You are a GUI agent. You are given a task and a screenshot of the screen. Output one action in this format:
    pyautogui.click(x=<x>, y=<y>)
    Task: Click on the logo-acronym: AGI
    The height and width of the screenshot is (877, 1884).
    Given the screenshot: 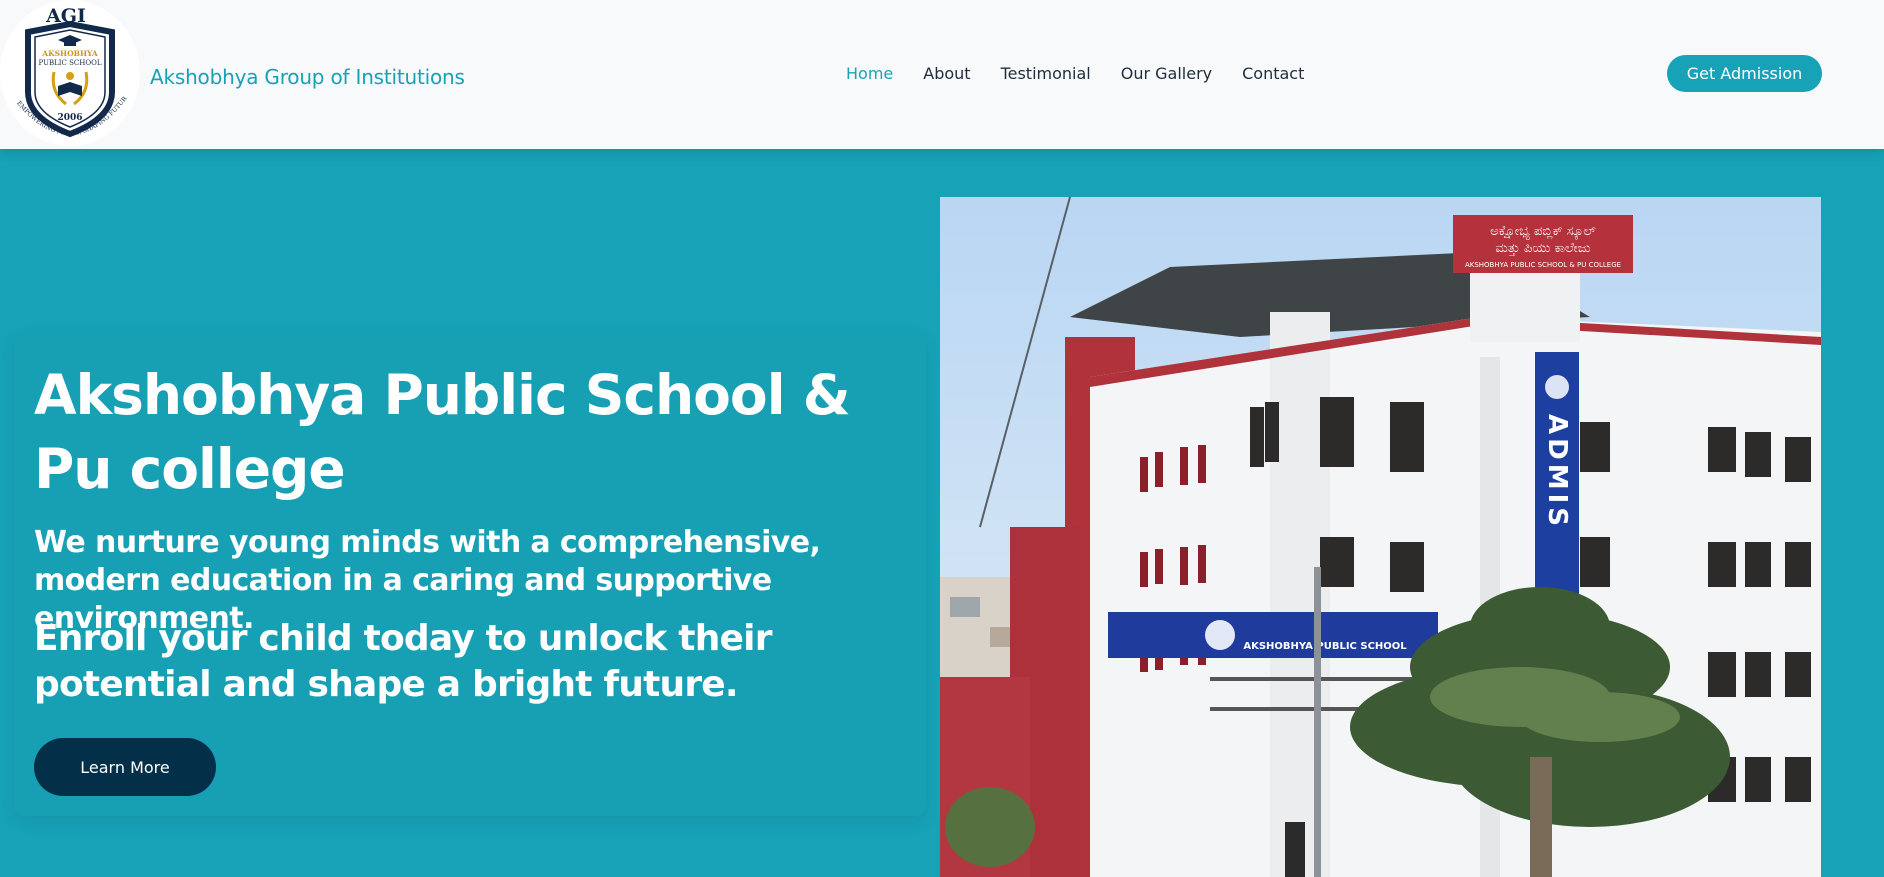 What is the action you would take?
    pyautogui.click(x=65, y=16)
    